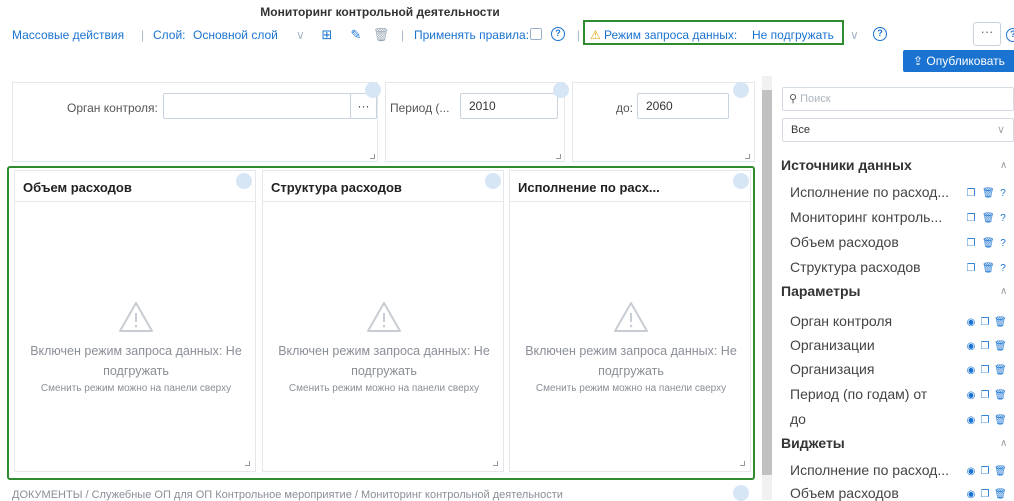  I want to click on to-label: до:, so click(625, 108).